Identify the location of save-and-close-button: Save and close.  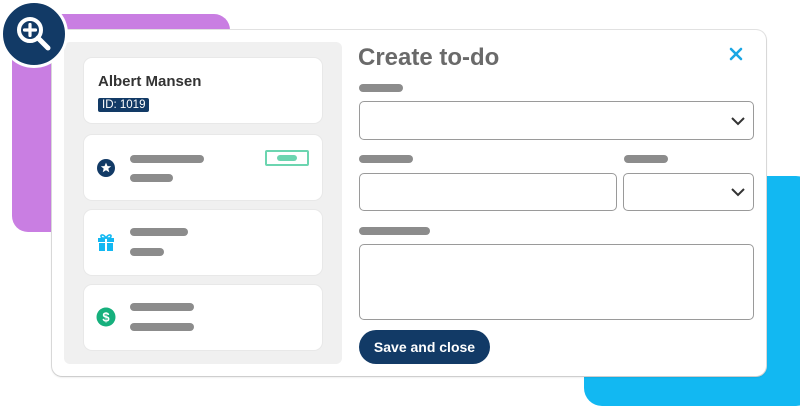
(424, 347).